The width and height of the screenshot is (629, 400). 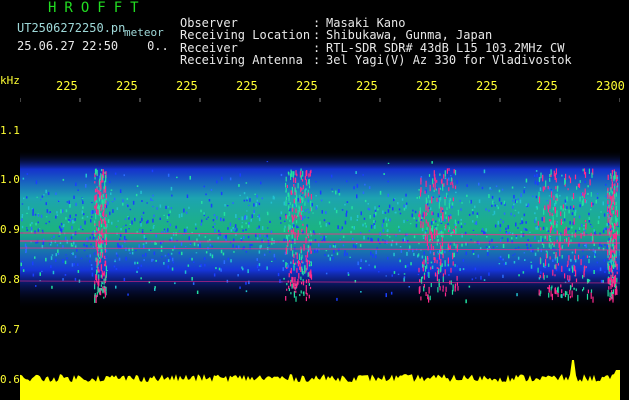 What do you see at coordinates (97, 8) in the screenshot?
I see `app-title: HROFFT` at bounding box center [97, 8].